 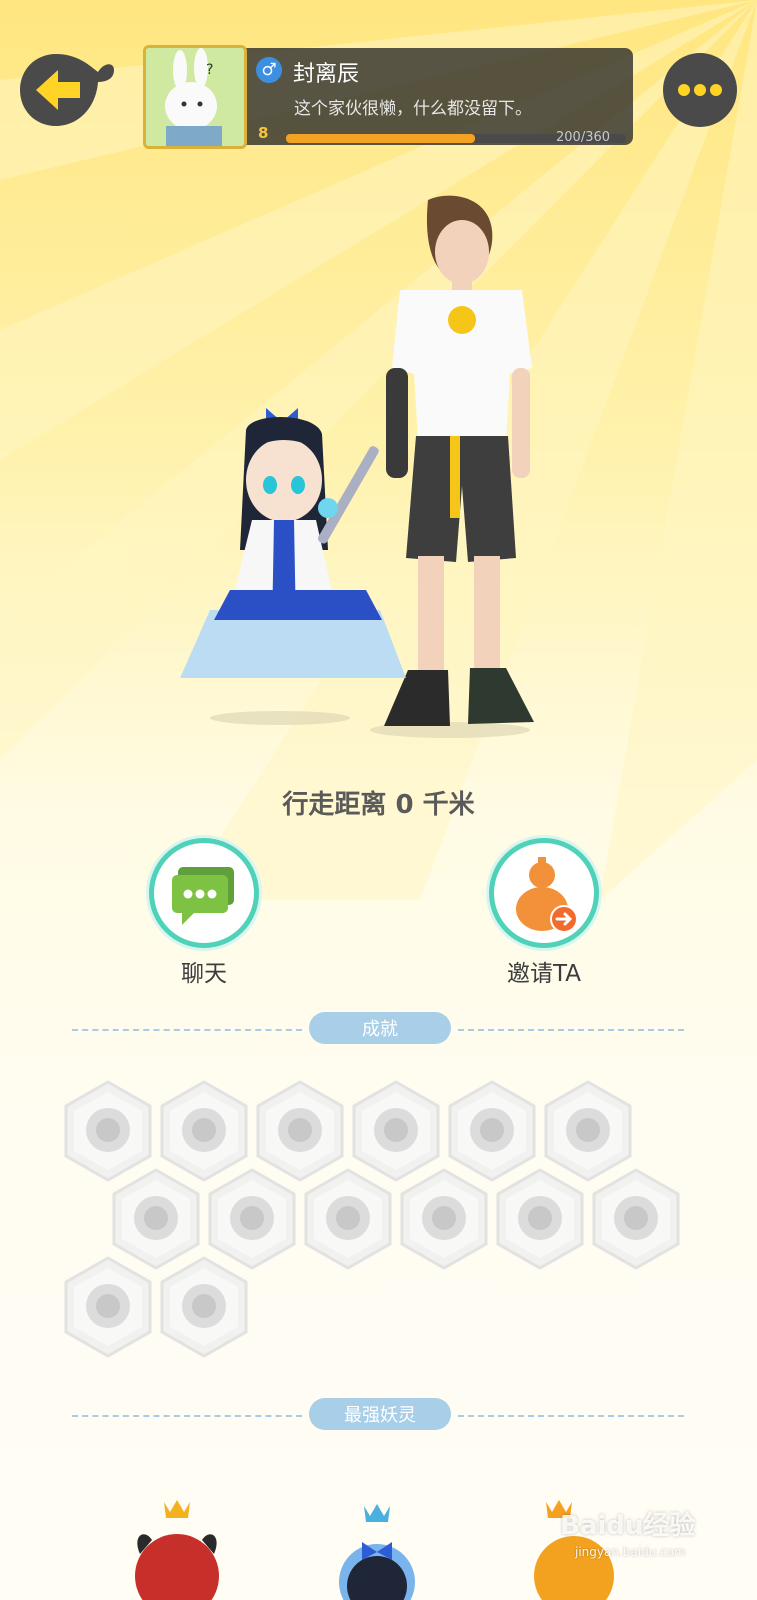 What do you see at coordinates (293, 543) in the screenshot?
I see `girl-character` at bounding box center [293, 543].